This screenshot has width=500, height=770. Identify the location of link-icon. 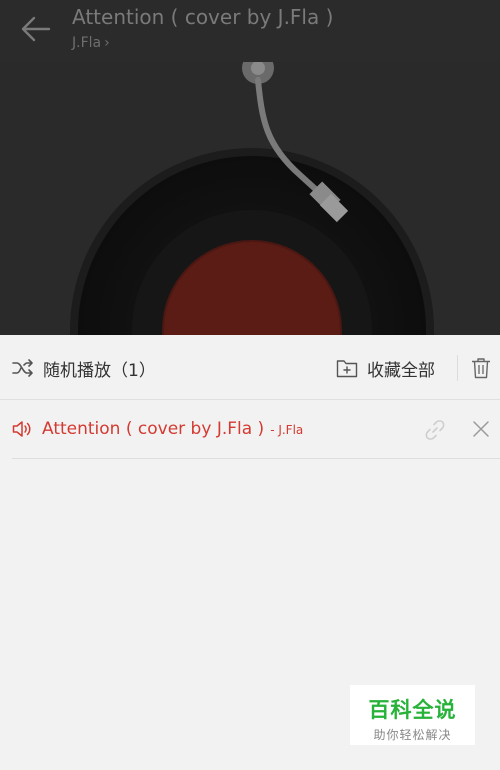
(435, 430).